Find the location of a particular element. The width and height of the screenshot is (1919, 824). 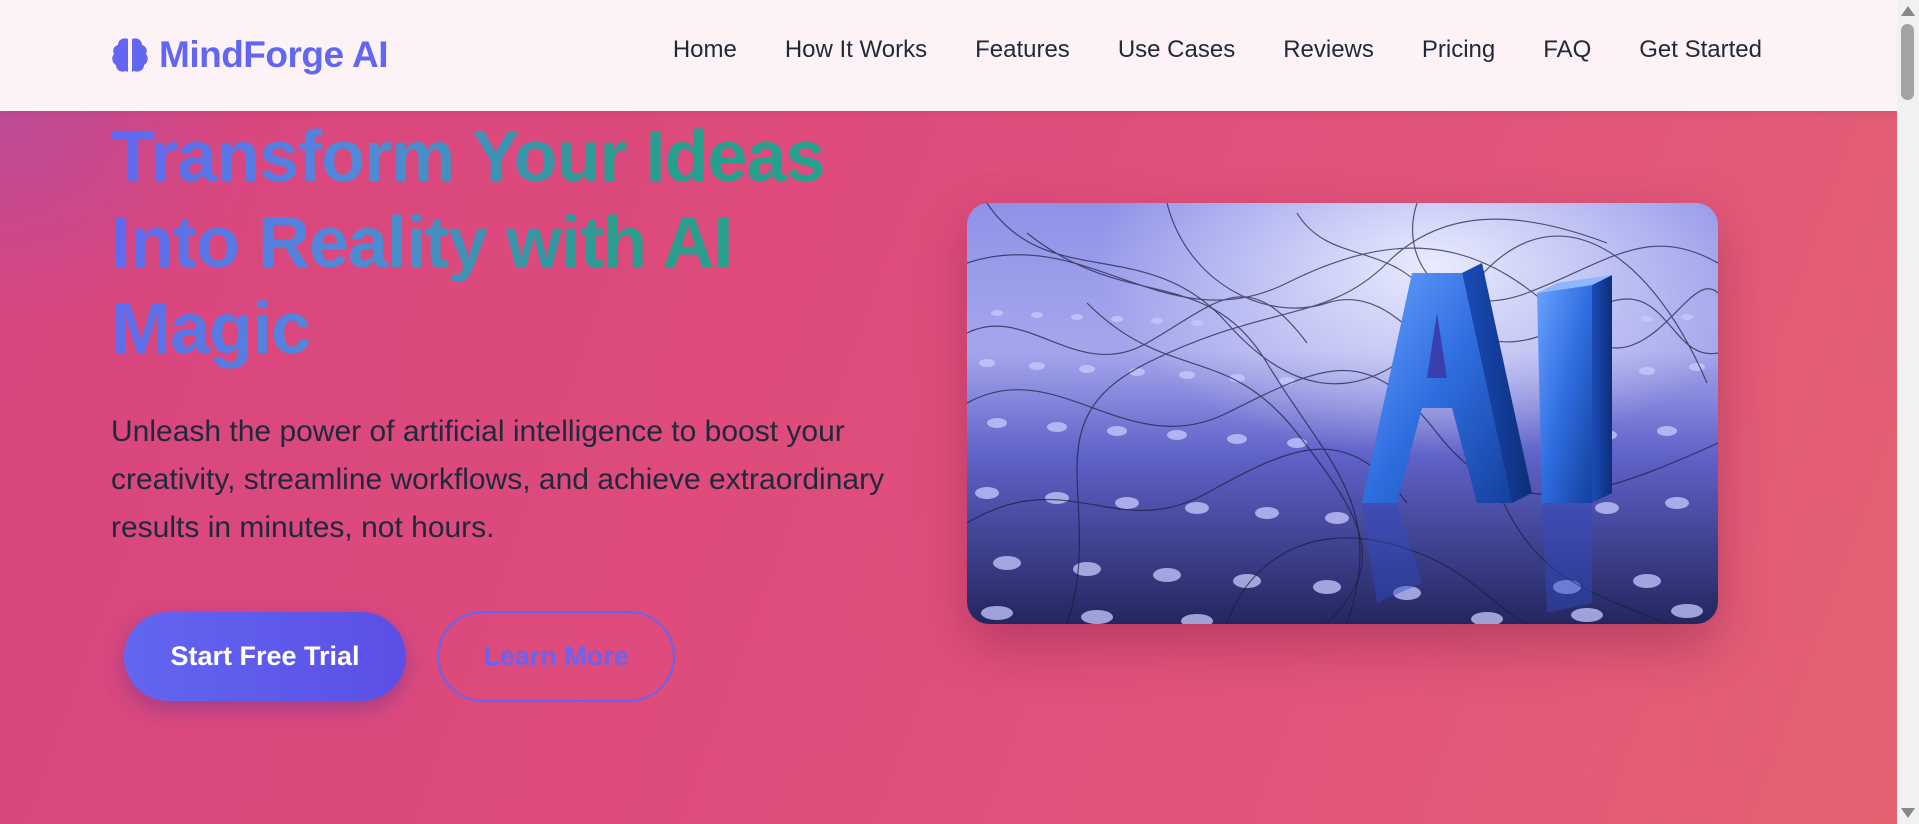

nav-link-home: Home is located at coordinates (705, 50).